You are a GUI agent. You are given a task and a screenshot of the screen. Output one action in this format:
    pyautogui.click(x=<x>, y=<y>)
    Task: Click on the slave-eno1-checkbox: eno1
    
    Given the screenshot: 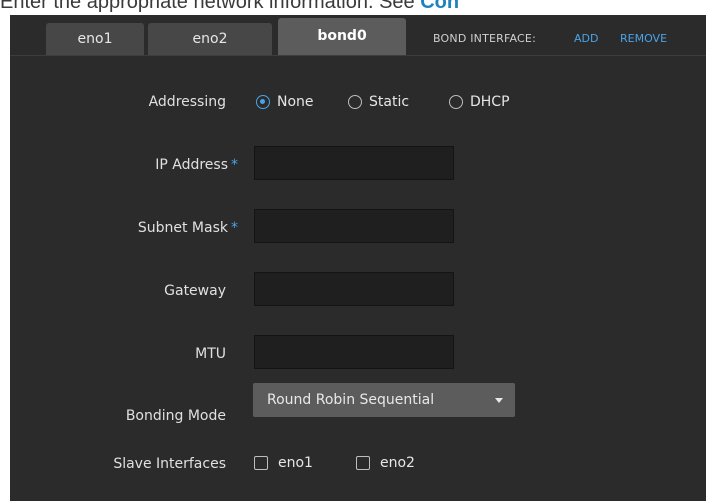 What is the action you would take?
    pyautogui.click(x=283, y=463)
    